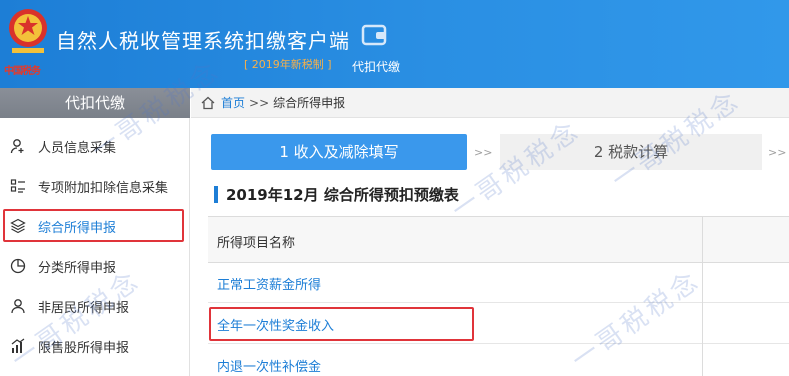 The height and width of the screenshot is (376, 789). I want to click on sidebar-item-label: 专项附加扣除信息采集, so click(103, 188).